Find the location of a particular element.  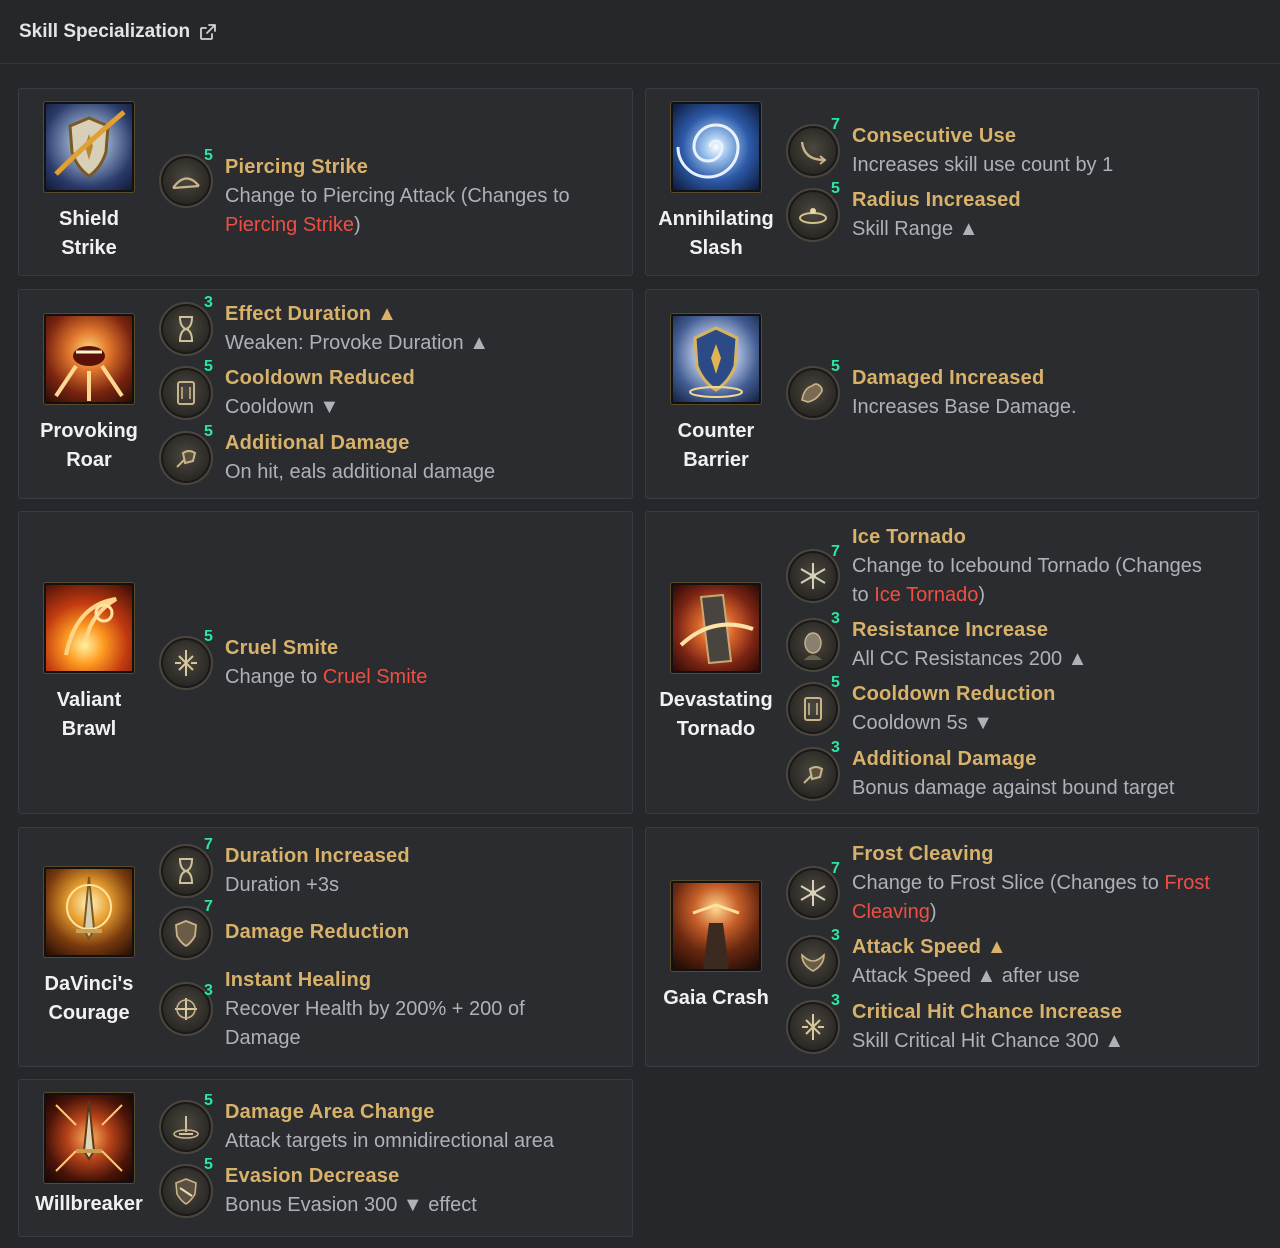

skill-name: Brawl is located at coordinates (89, 729).